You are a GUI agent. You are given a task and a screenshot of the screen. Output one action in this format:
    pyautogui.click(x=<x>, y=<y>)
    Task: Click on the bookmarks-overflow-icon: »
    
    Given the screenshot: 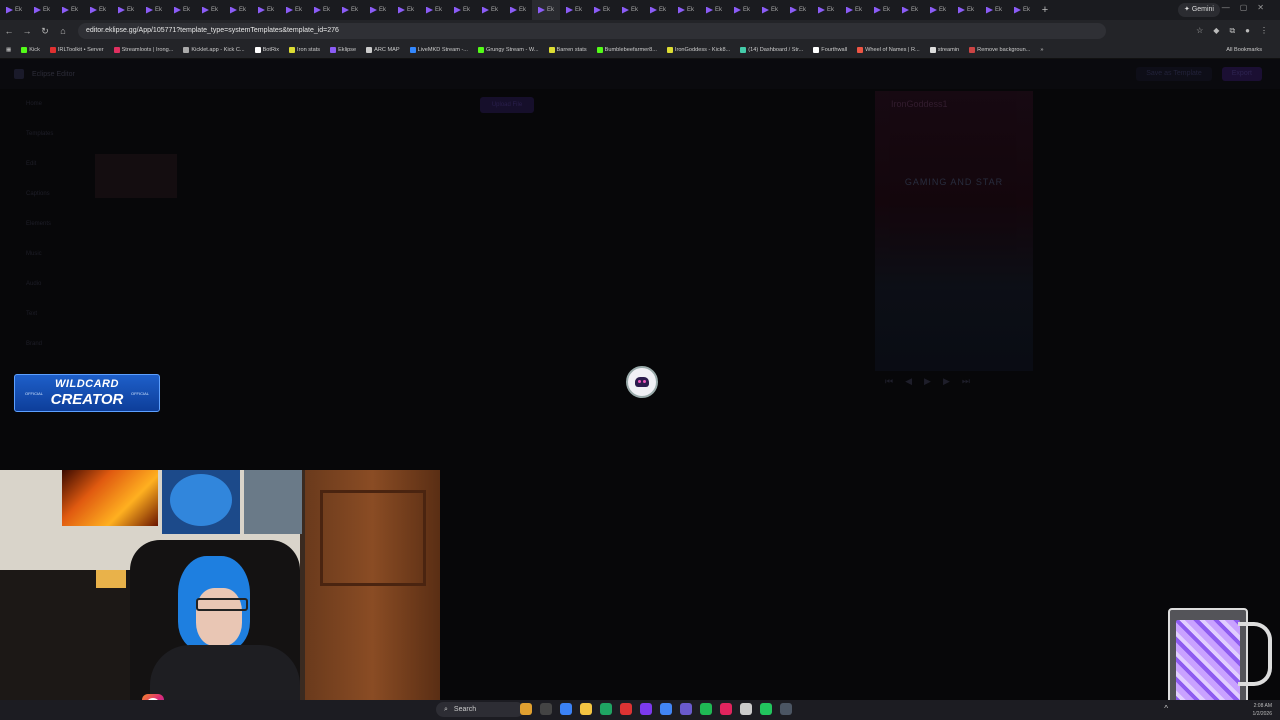 What is the action you would take?
    pyautogui.click(x=1041, y=50)
    